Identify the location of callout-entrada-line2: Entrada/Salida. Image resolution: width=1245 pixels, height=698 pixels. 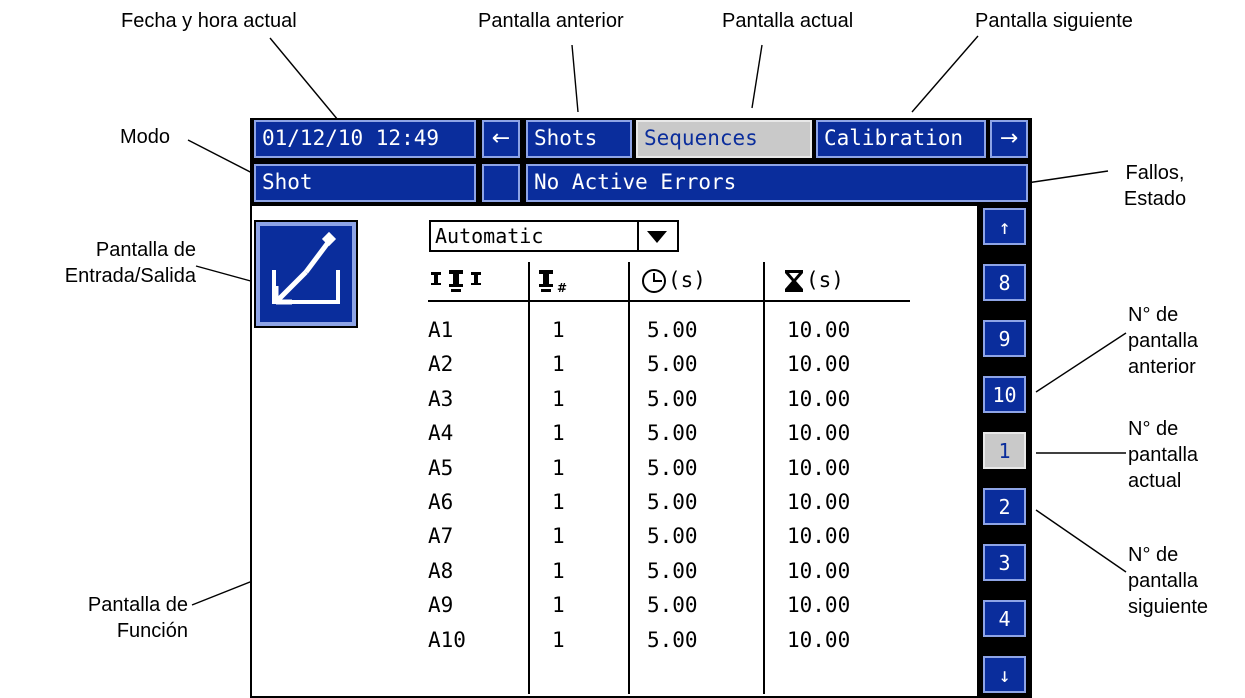
(130, 276).